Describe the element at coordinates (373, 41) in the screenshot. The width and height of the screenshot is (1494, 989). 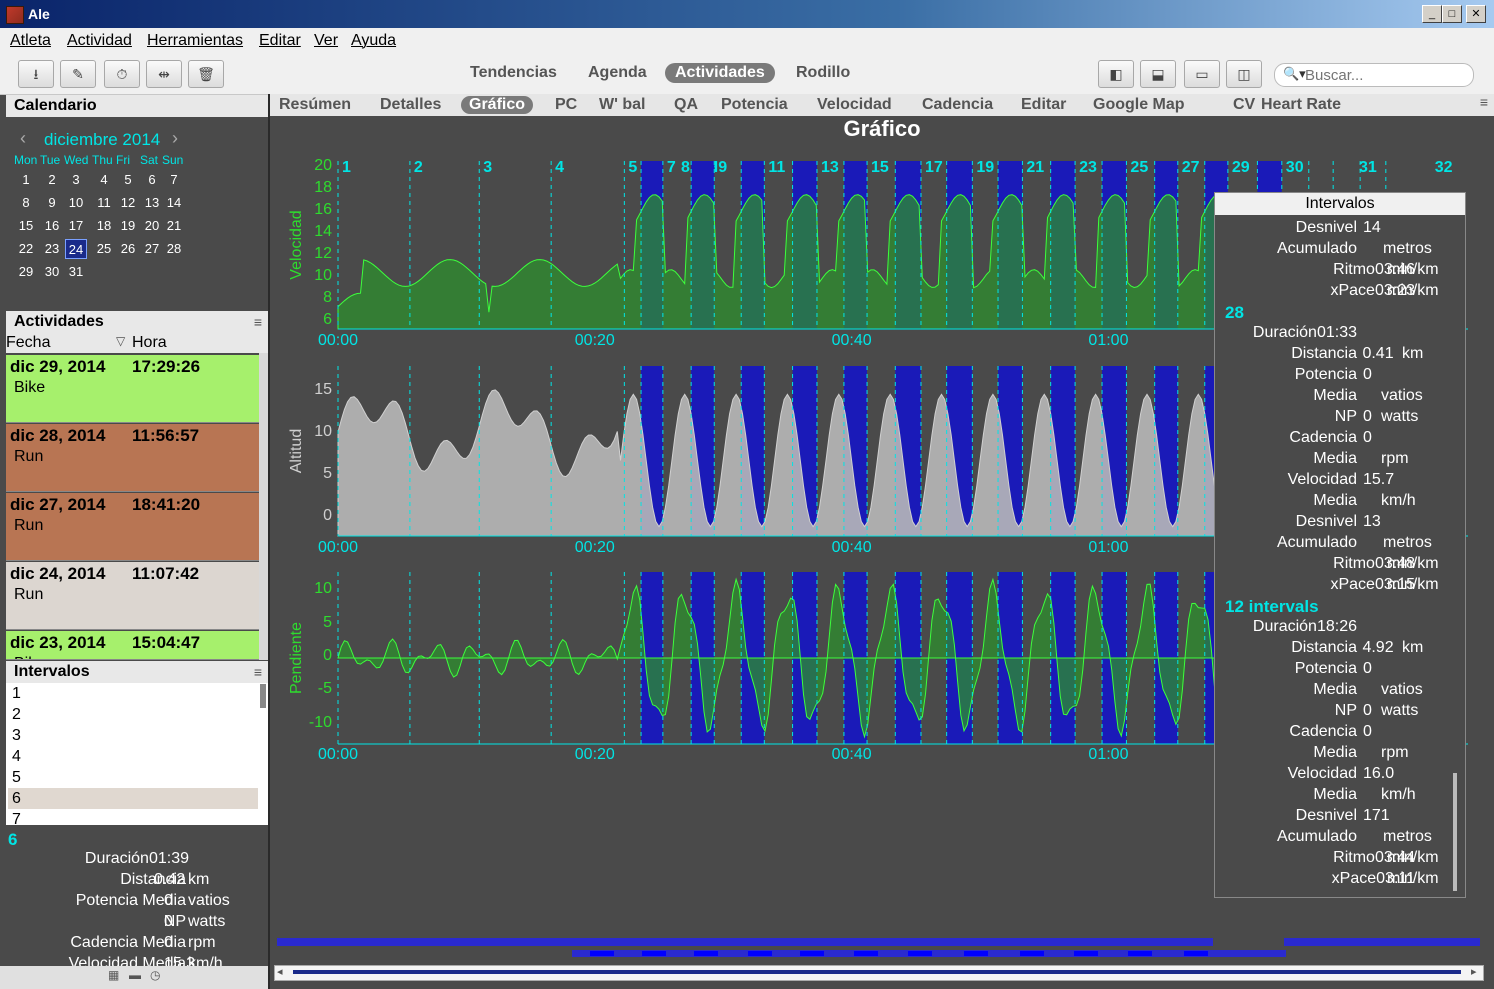
I see `menu-ayuda: Ayuda` at that location.